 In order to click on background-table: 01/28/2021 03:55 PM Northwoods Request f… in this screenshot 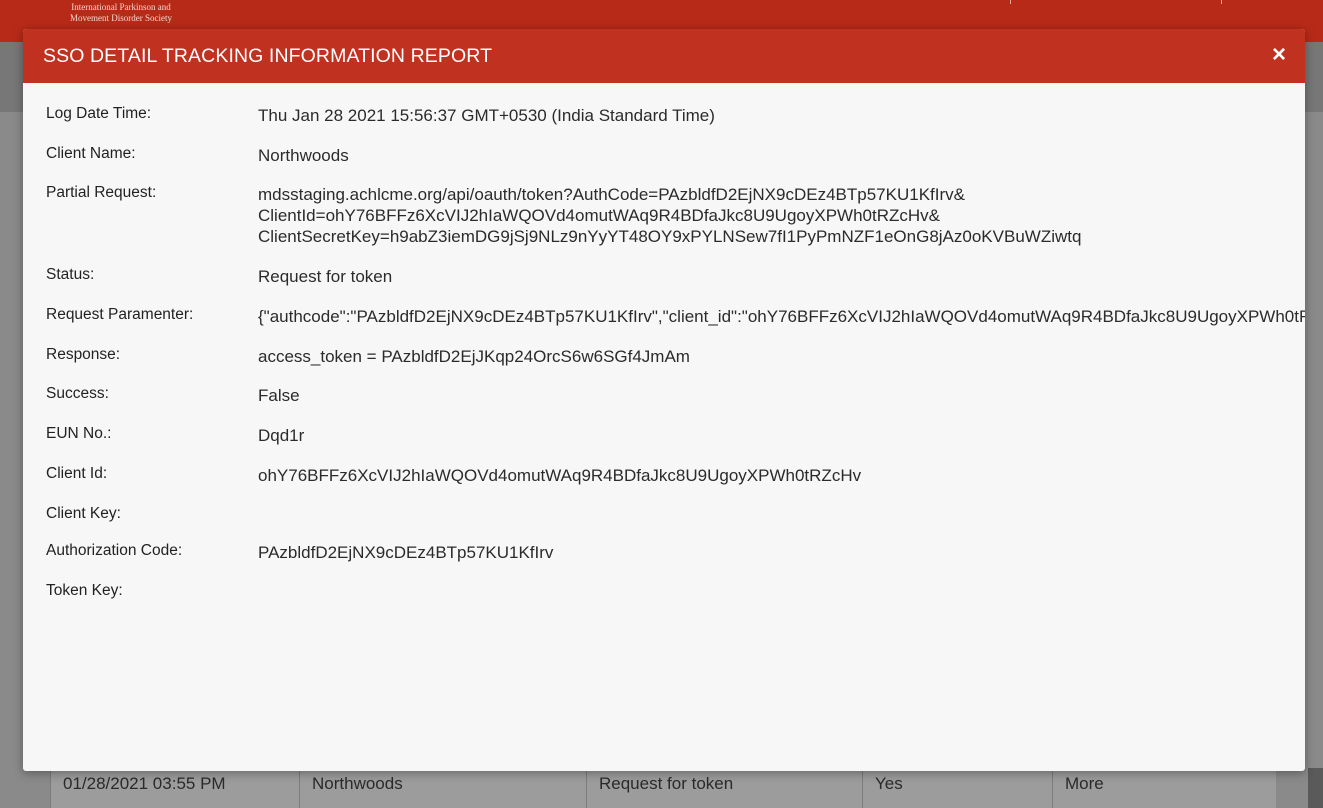, I will do `click(686, 788)`.